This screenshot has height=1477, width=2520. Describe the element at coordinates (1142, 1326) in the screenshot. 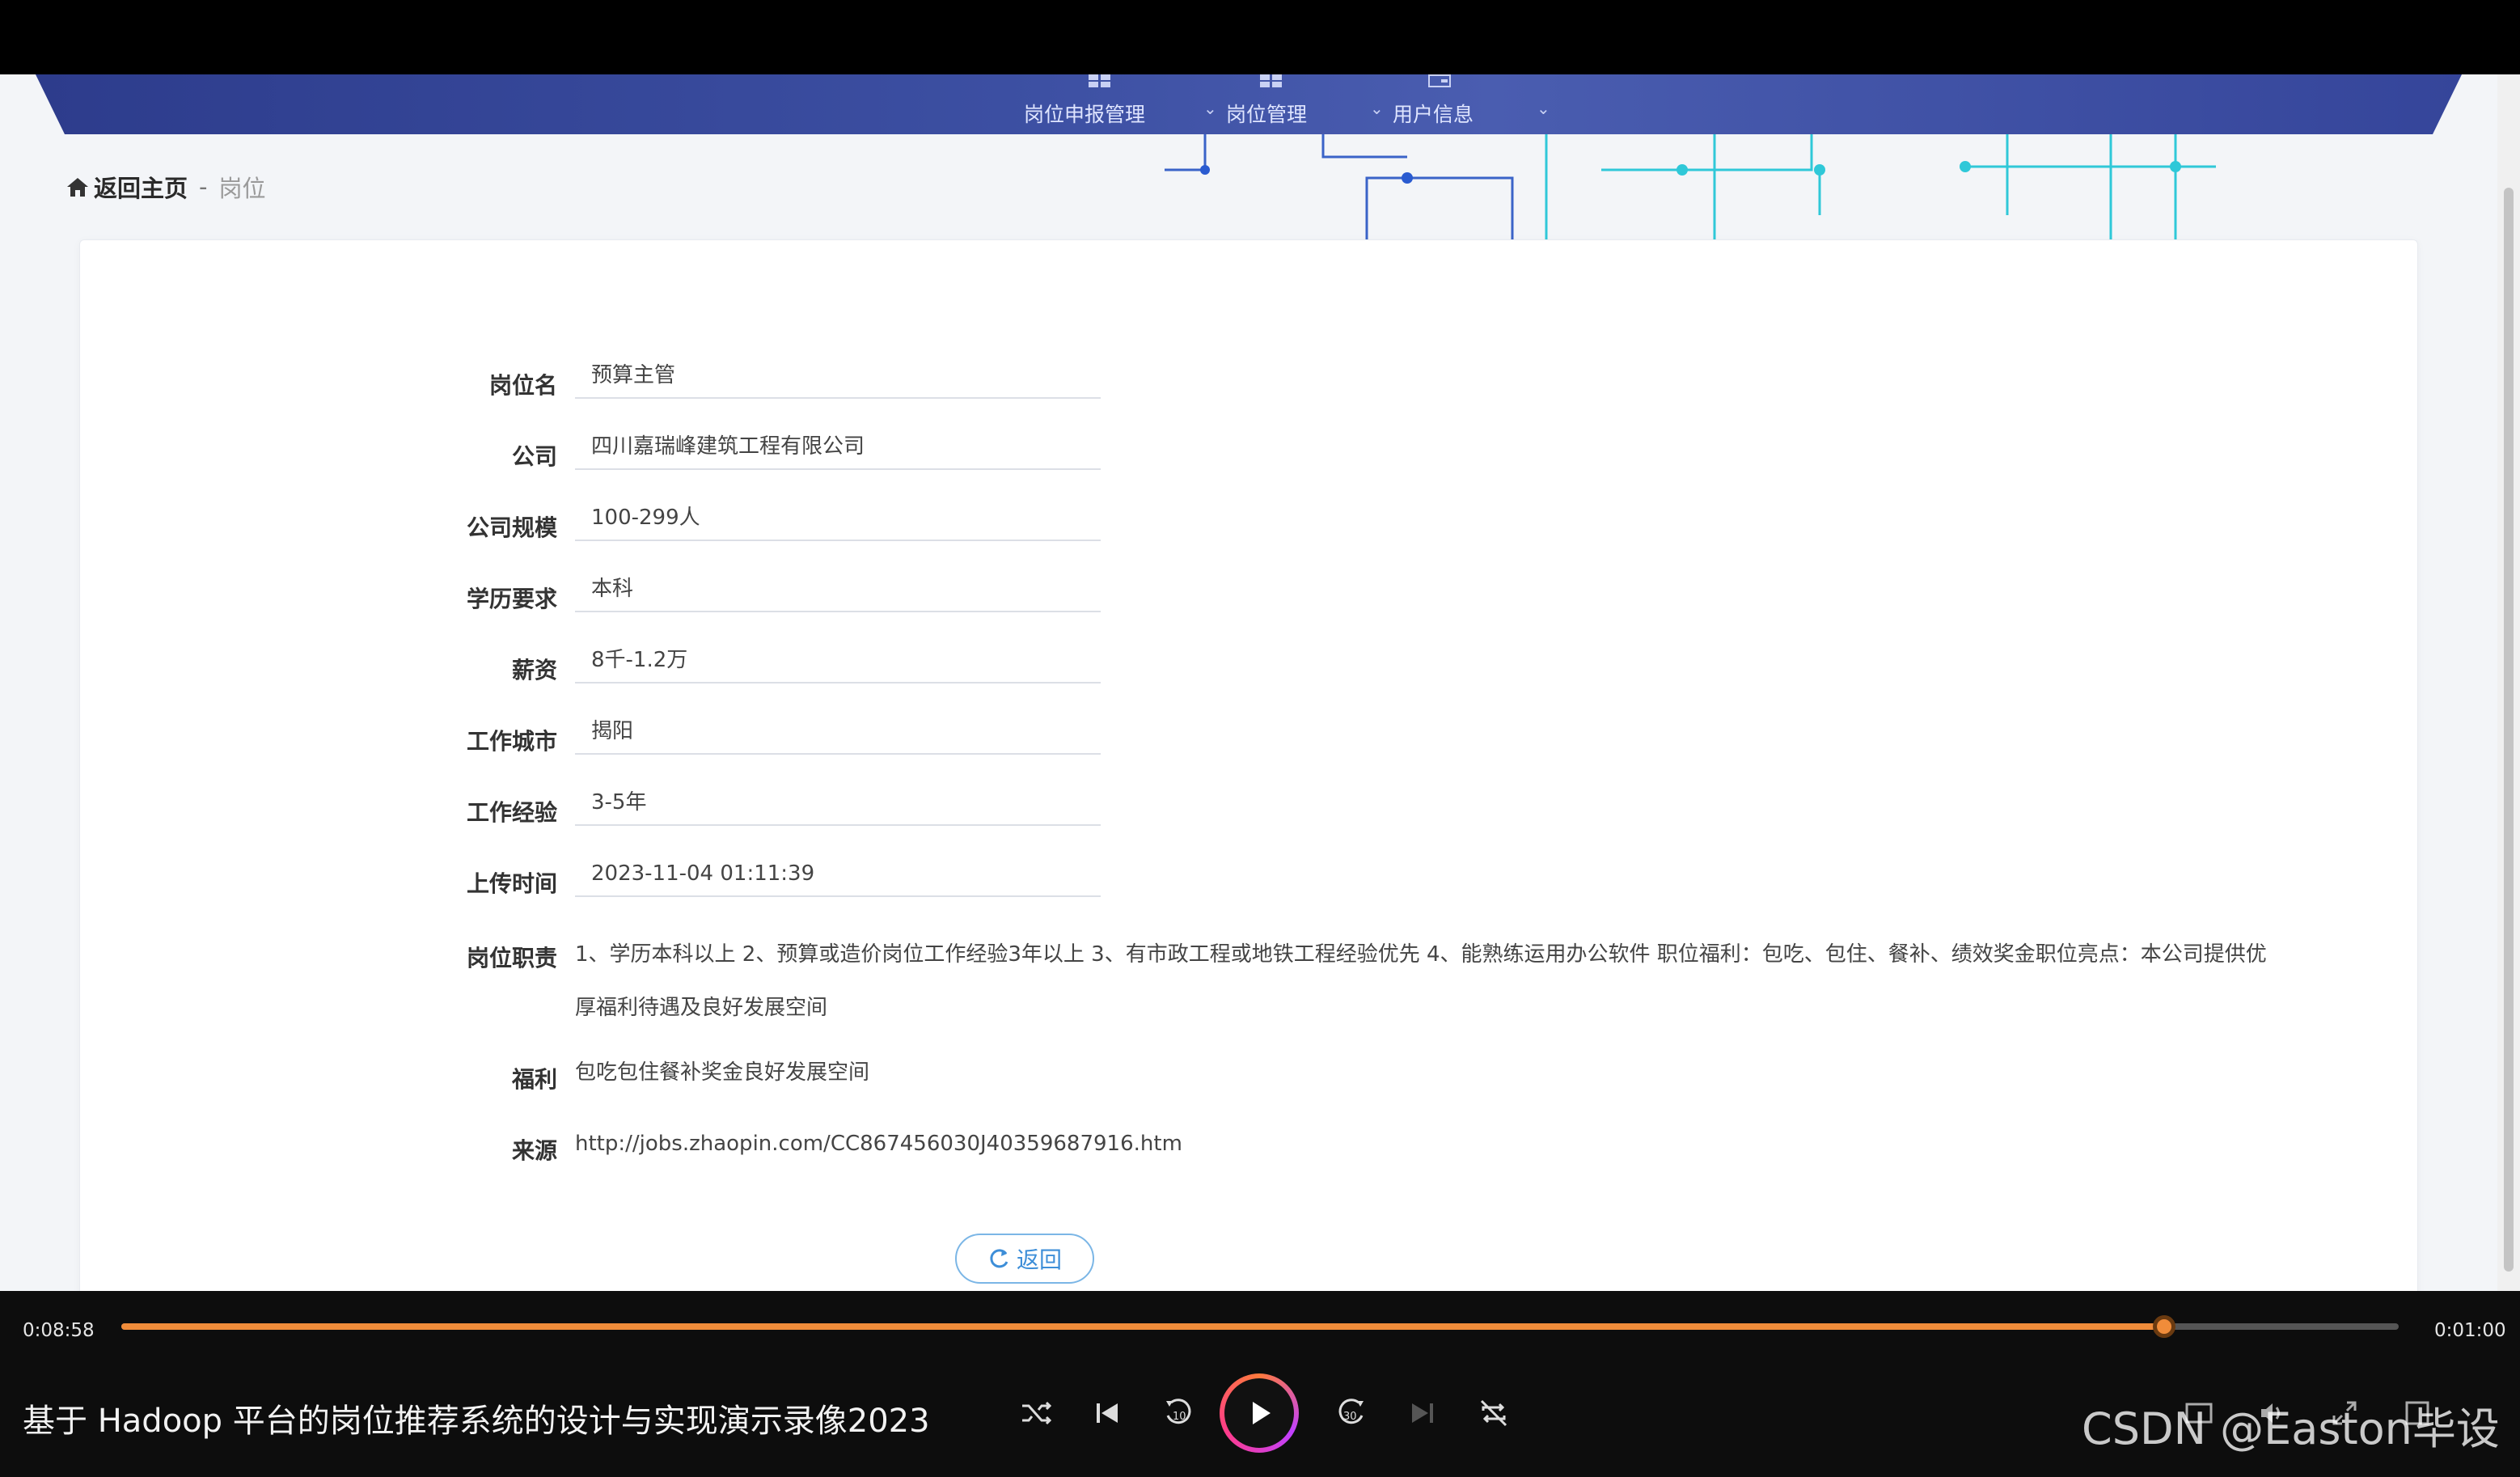

I see `progress-fill` at that location.